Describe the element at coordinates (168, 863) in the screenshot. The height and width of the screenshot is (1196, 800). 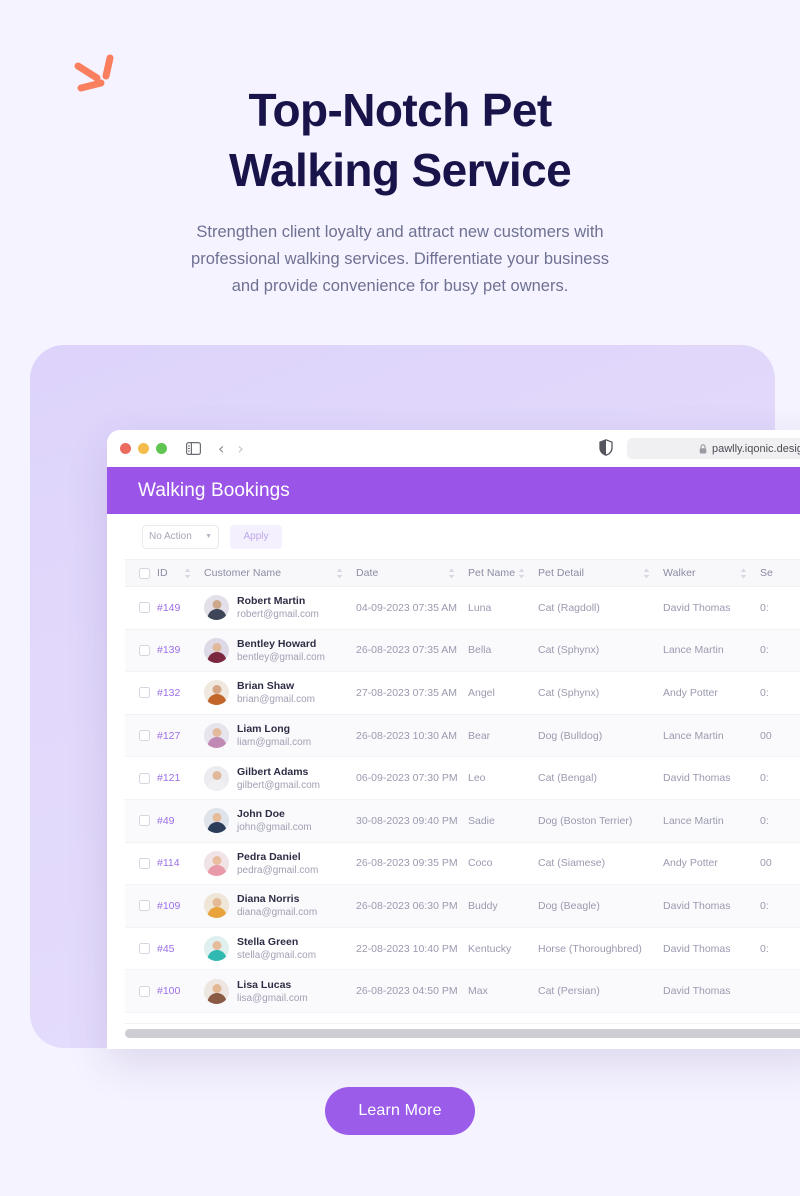
I see `booking-id-link: #114` at that location.